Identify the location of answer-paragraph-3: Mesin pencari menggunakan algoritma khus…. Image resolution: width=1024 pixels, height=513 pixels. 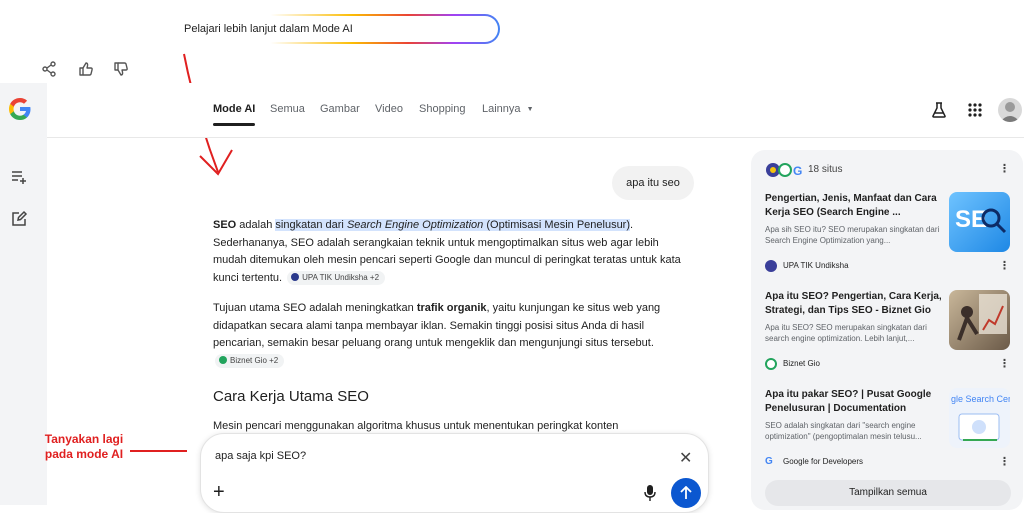
(416, 426).